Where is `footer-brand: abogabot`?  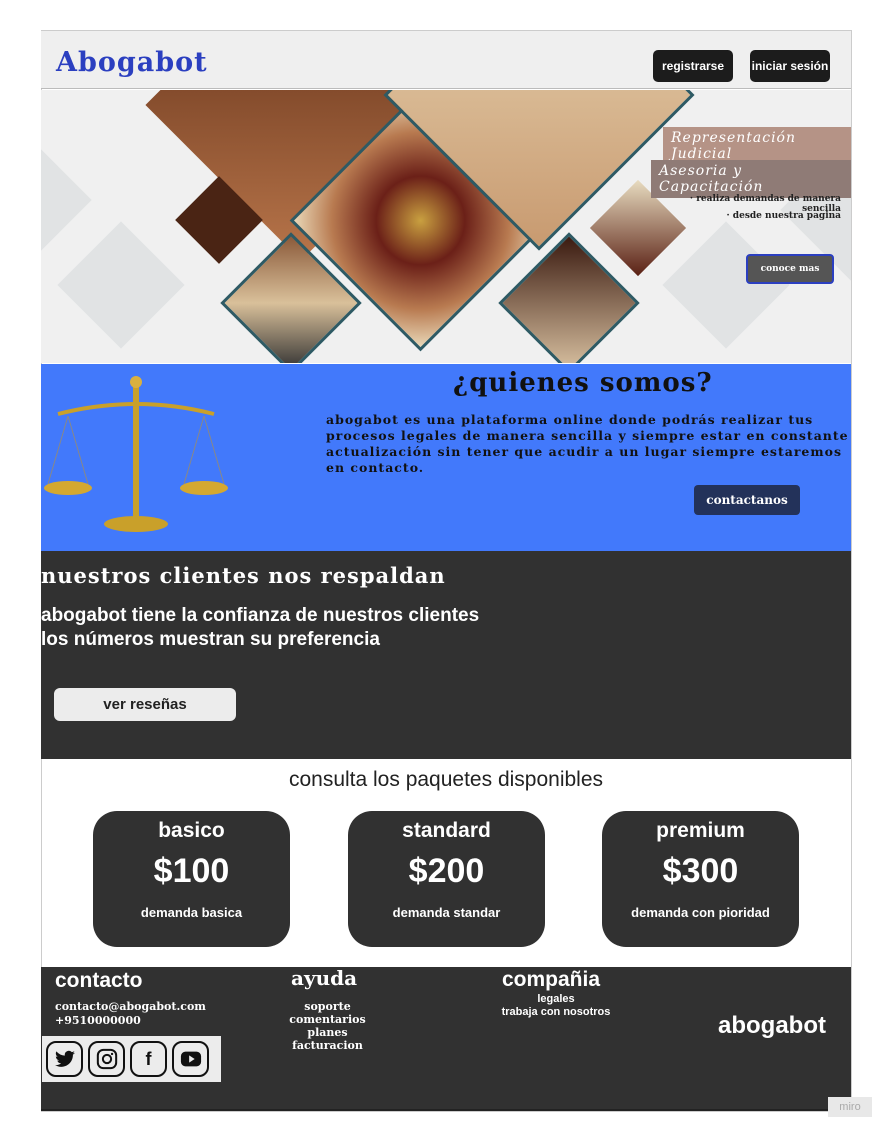
footer-brand: abogabot is located at coordinates (772, 1025).